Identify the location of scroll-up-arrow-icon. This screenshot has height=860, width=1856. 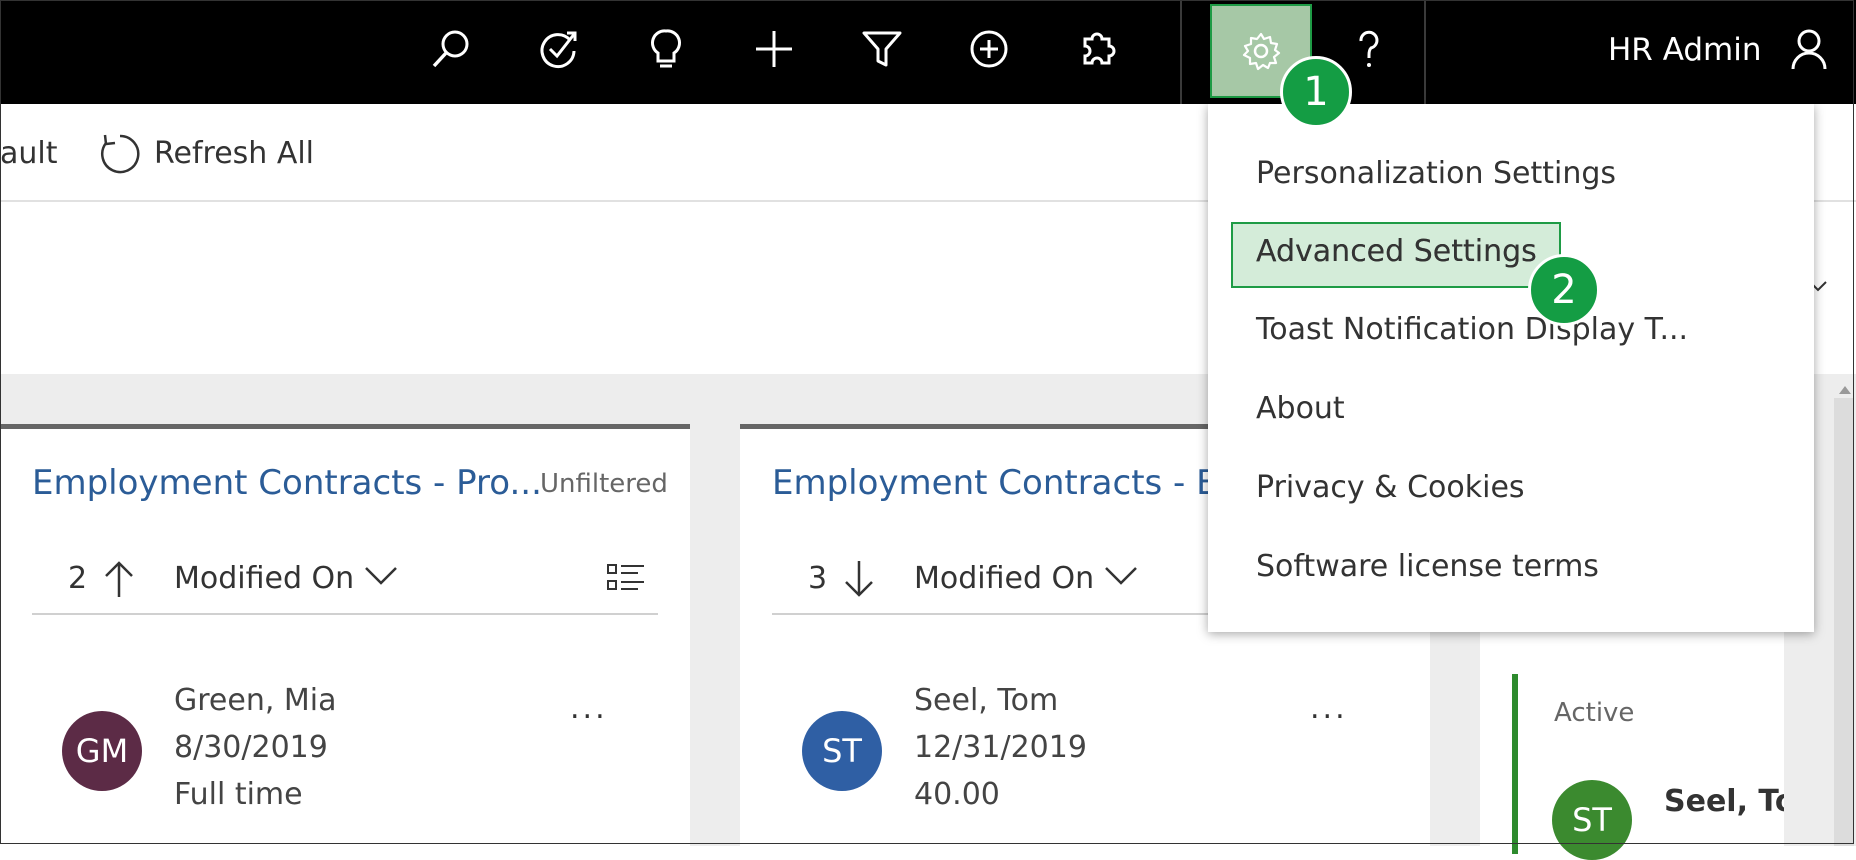
(1845, 389).